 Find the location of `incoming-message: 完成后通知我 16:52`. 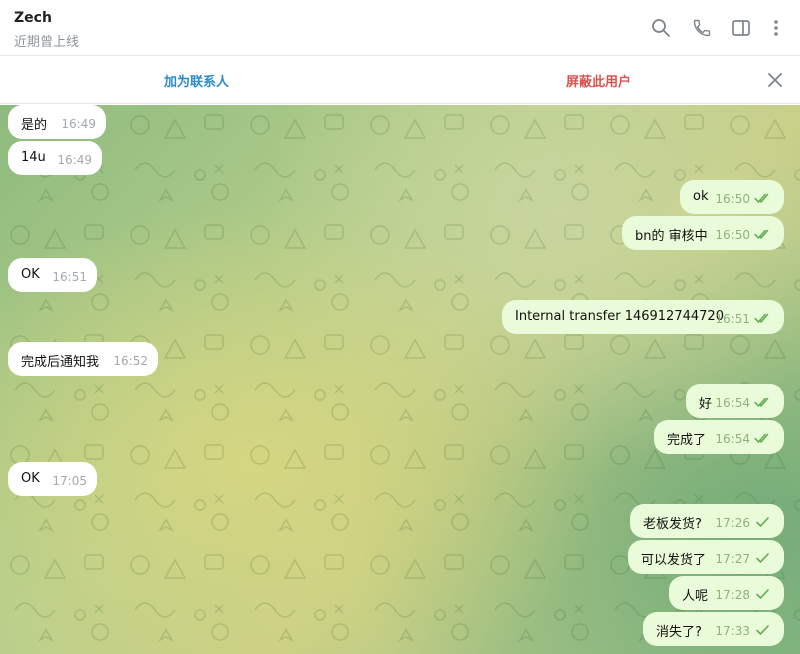

incoming-message: 完成后通知我 16:52 is located at coordinates (83, 359).